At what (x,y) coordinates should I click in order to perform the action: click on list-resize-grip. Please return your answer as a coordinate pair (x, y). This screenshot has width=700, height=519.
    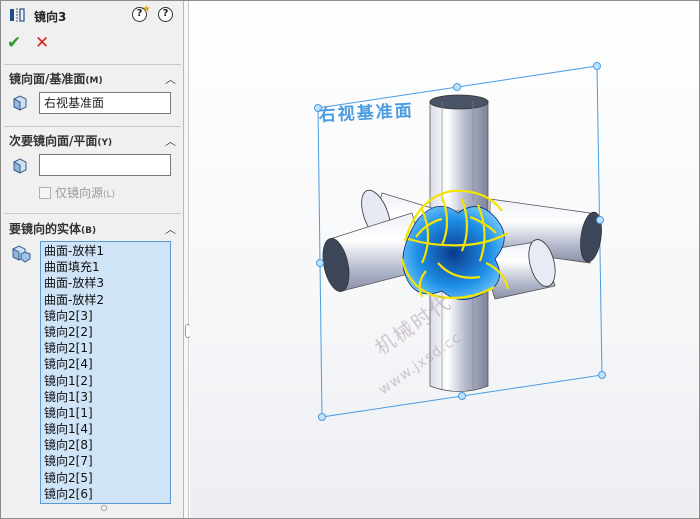
    Looking at the image, I should click on (104, 508).